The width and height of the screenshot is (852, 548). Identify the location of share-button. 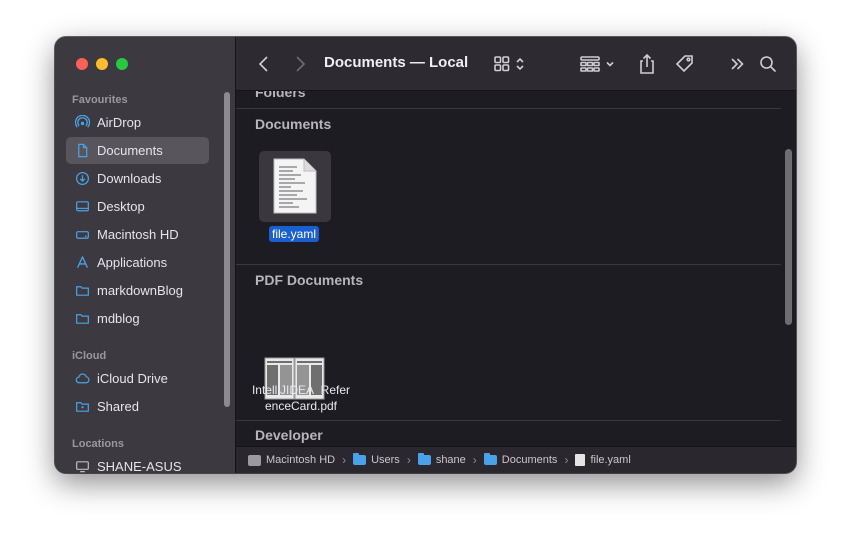
(647, 64).